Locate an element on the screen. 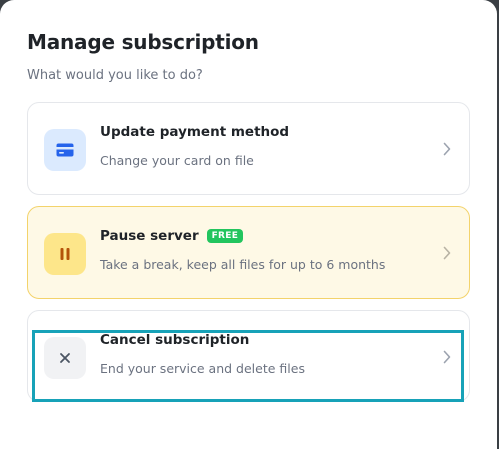  option-title-text: Pause server is located at coordinates (149, 236).